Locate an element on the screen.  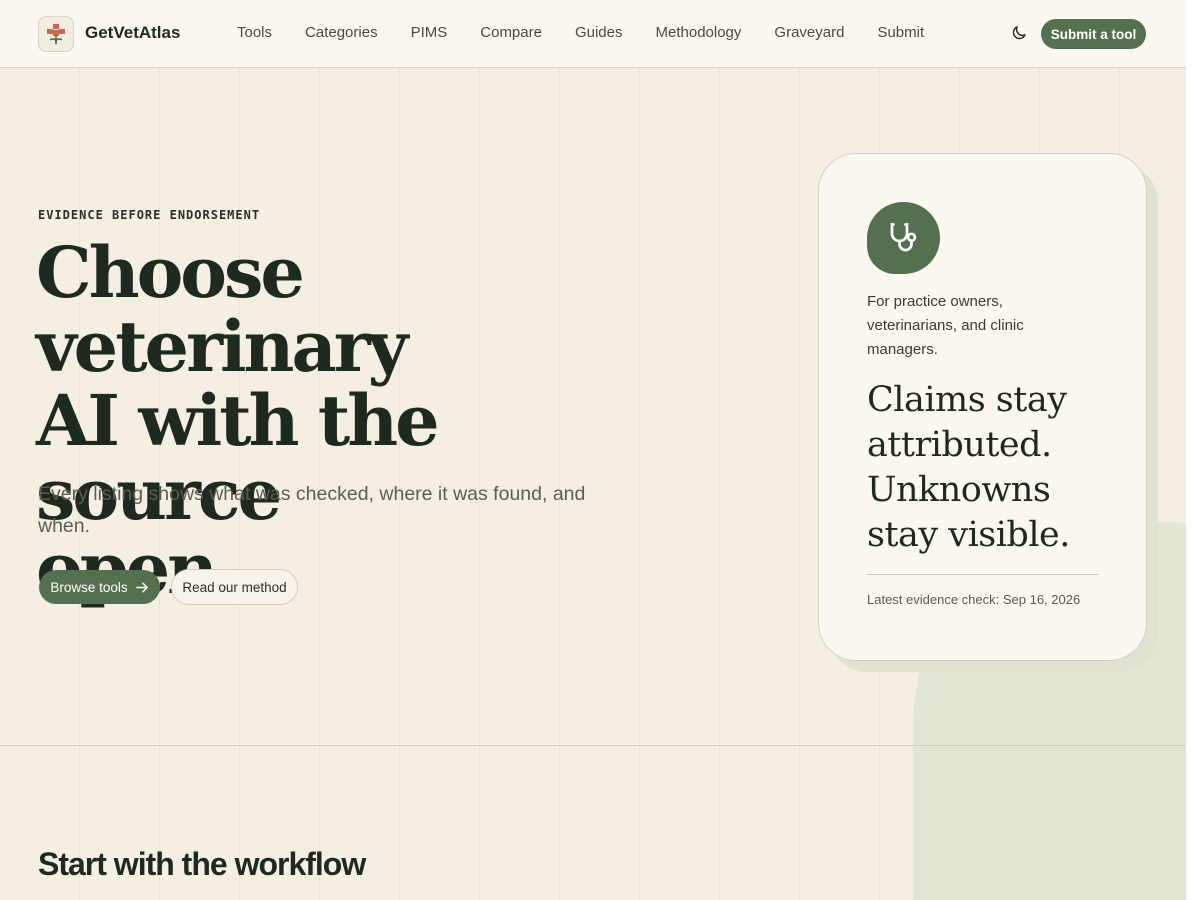
card-quote-line: attributed. is located at coordinates (959, 445).